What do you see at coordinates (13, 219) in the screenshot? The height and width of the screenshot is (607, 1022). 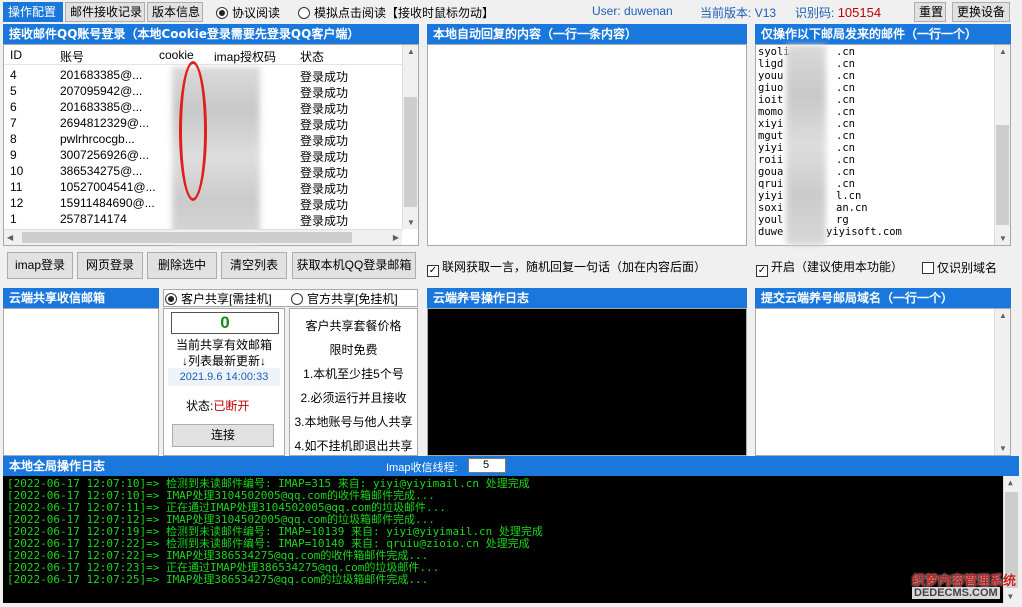 I see `cell-id: 1` at bounding box center [13, 219].